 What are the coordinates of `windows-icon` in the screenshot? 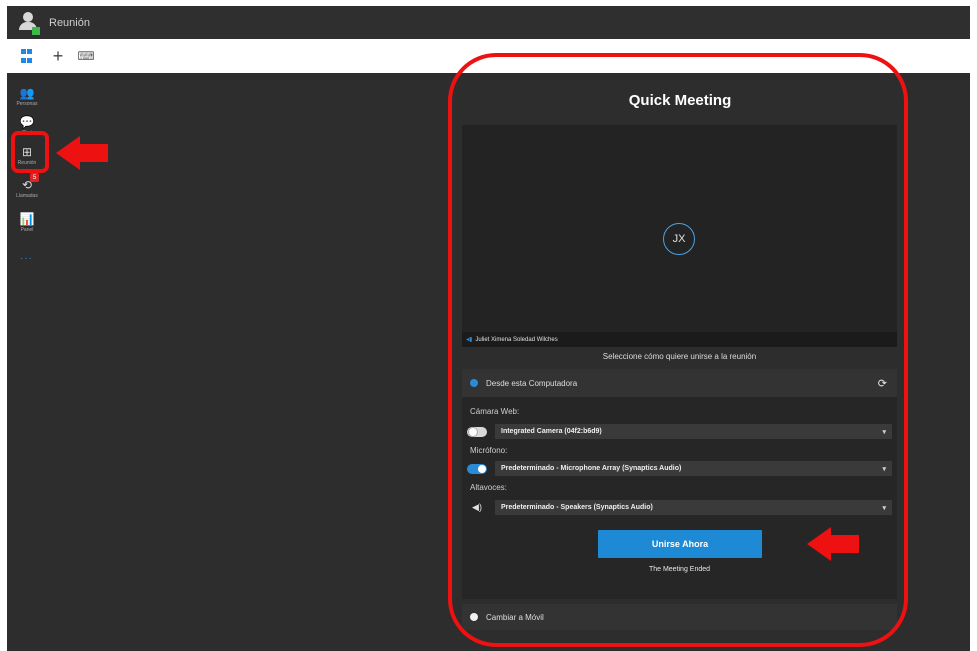 It's located at (26, 56).